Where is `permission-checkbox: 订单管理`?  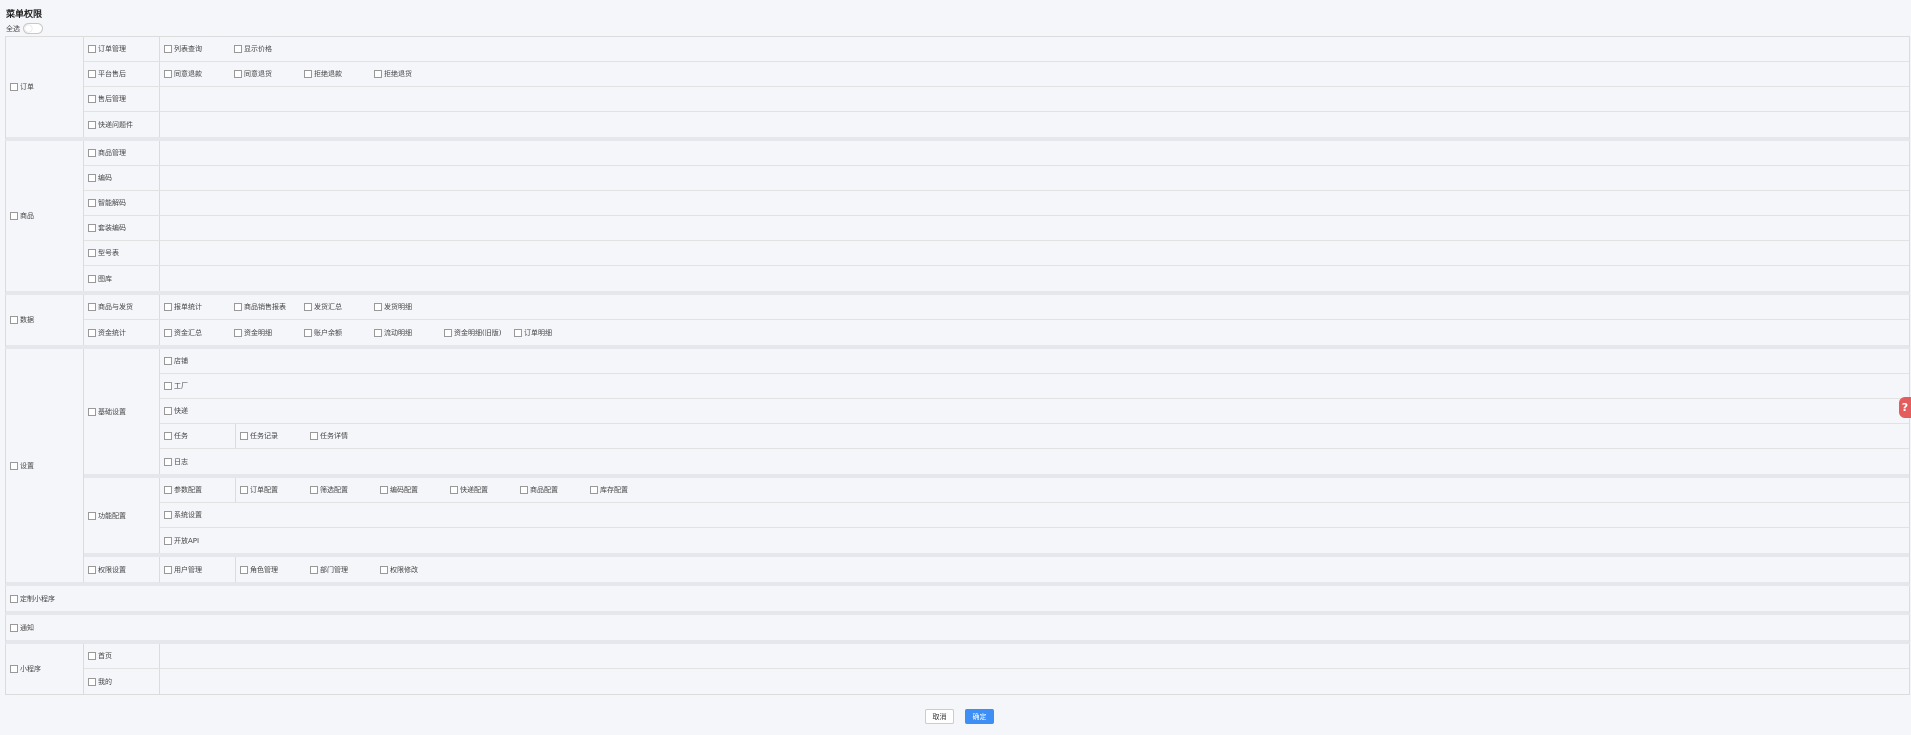 permission-checkbox: 订单管理 is located at coordinates (107, 49).